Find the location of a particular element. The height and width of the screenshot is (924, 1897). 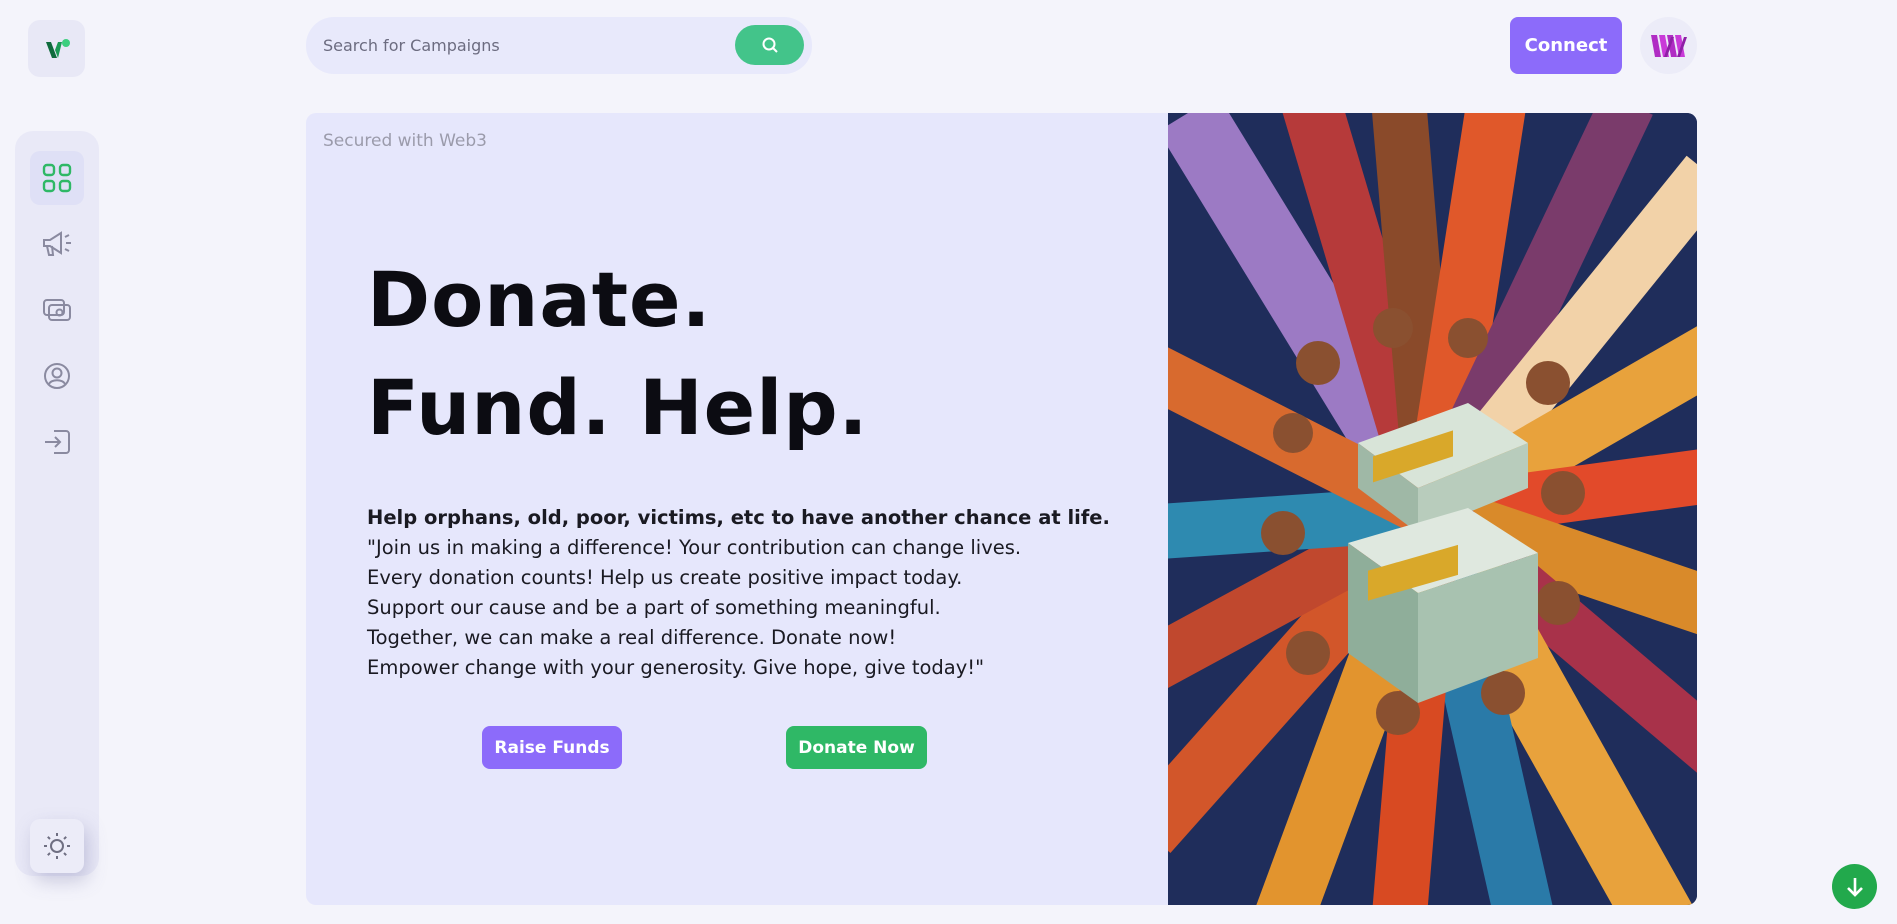

app-logo is located at coordinates (56, 48).